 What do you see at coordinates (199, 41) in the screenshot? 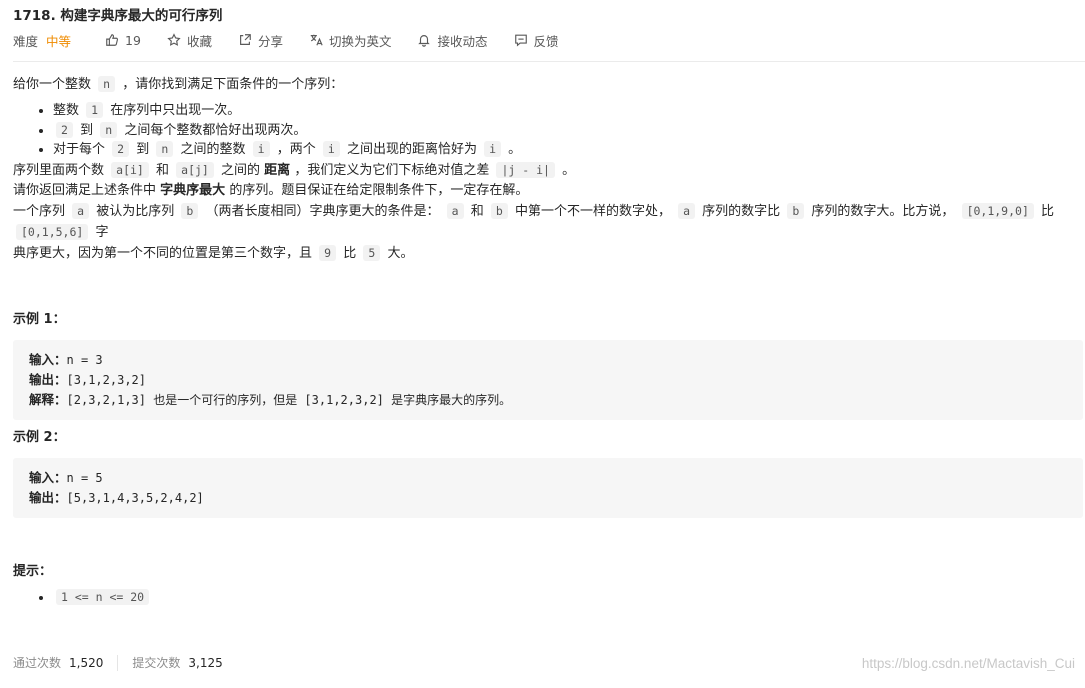
I see `favorite-label: 收藏` at bounding box center [199, 41].